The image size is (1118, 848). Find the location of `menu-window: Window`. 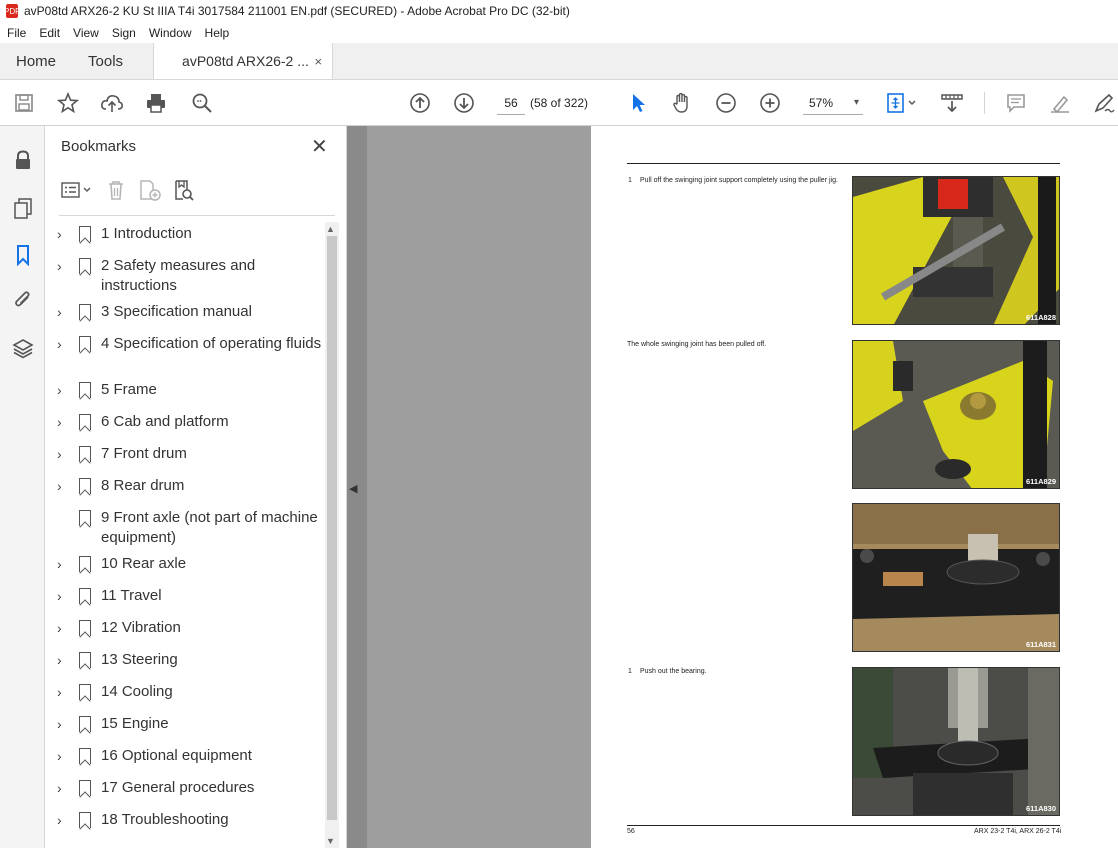

menu-window: Window is located at coordinates (170, 33).